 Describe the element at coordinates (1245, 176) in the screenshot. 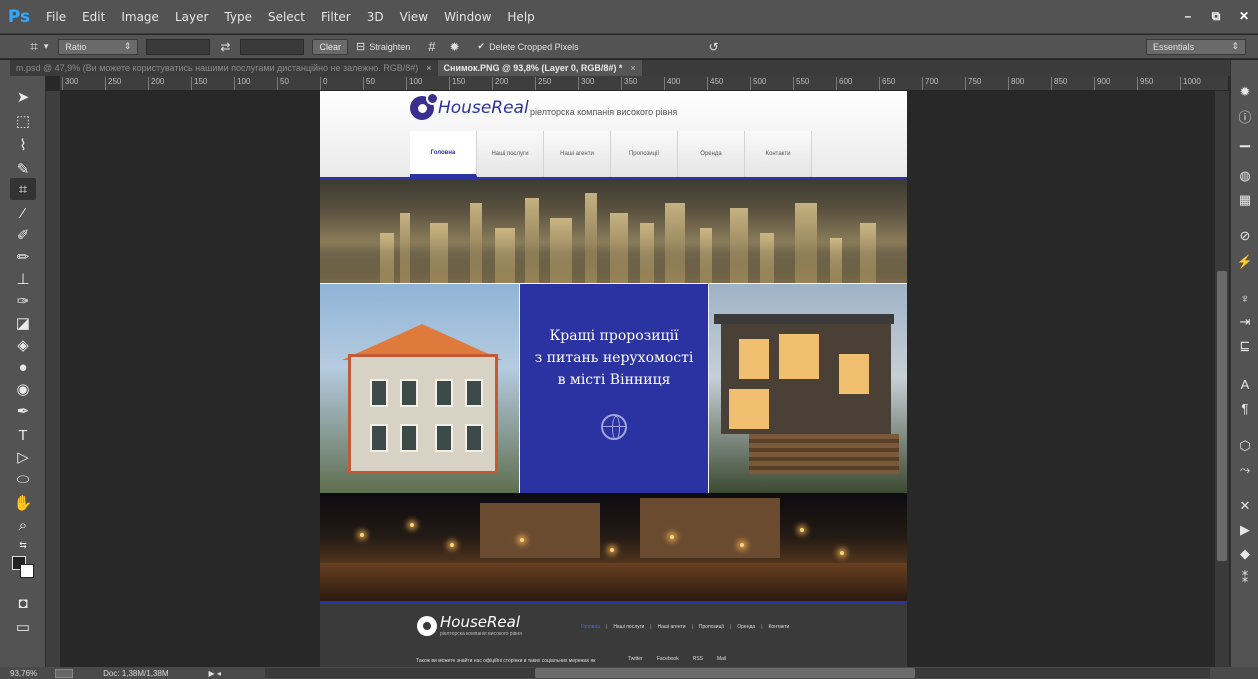

I see `adjustments-panel-icon: ◍` at that location.